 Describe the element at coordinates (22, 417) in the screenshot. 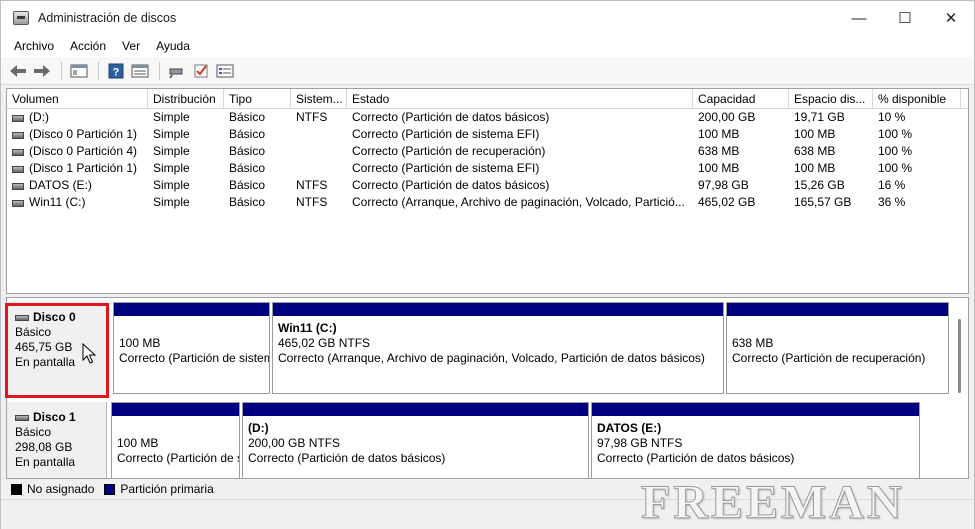

I see `disk-icon` at that location.